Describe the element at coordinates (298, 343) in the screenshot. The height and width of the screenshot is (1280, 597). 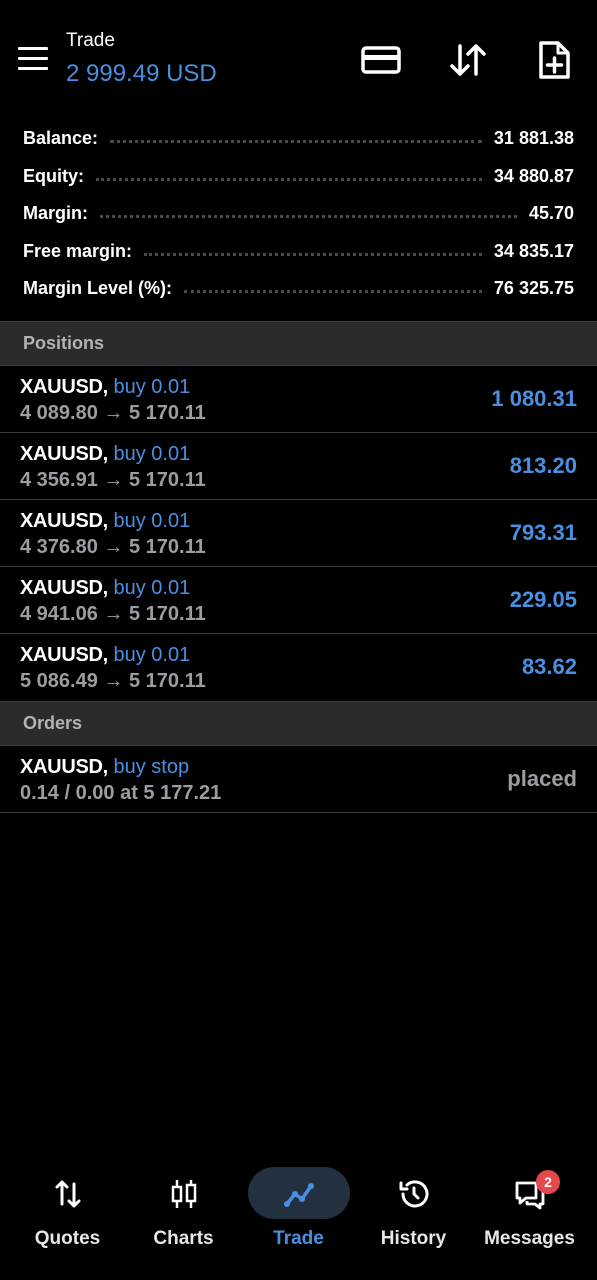
I see `positions-section-header: Positions` at that location.